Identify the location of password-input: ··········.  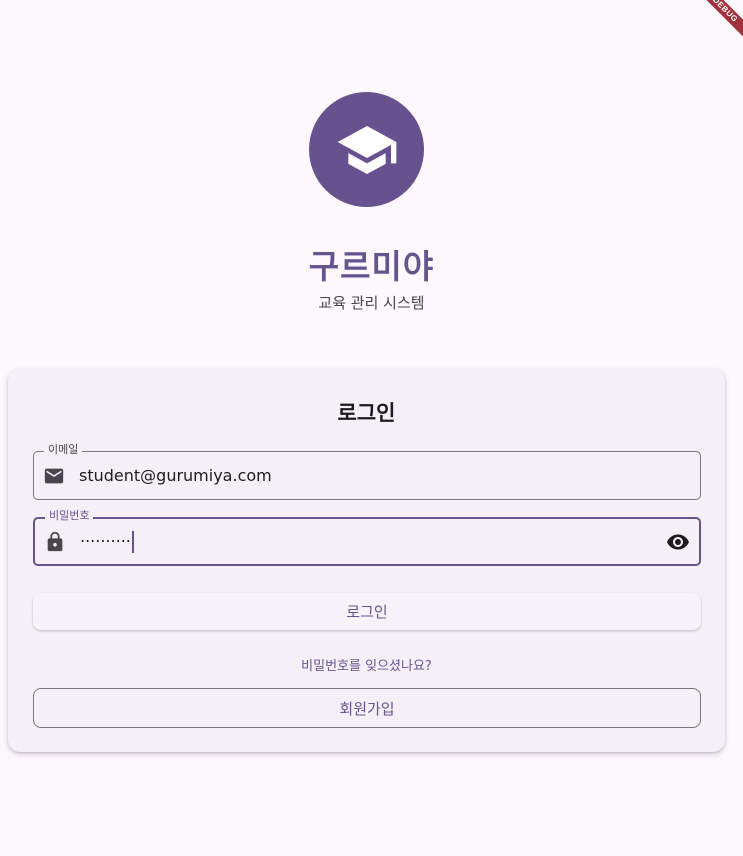
(107, 541).